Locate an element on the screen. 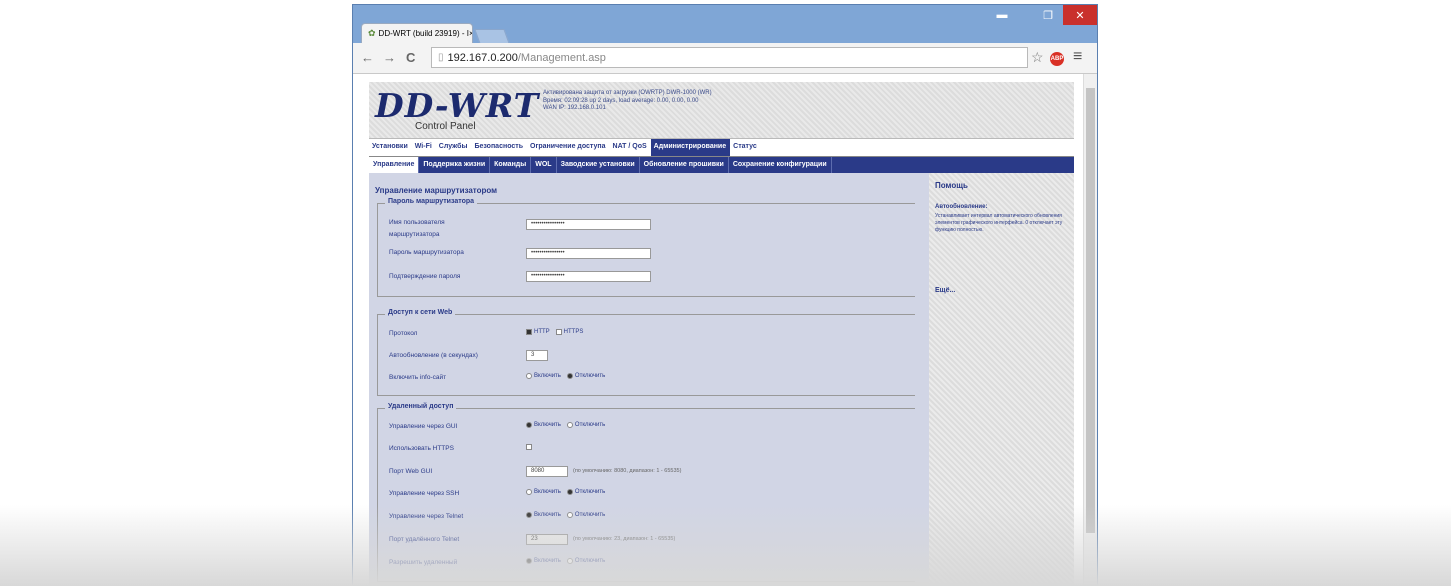  remote-gui-options: Включить Отключить is located at coordinates (565, 425).